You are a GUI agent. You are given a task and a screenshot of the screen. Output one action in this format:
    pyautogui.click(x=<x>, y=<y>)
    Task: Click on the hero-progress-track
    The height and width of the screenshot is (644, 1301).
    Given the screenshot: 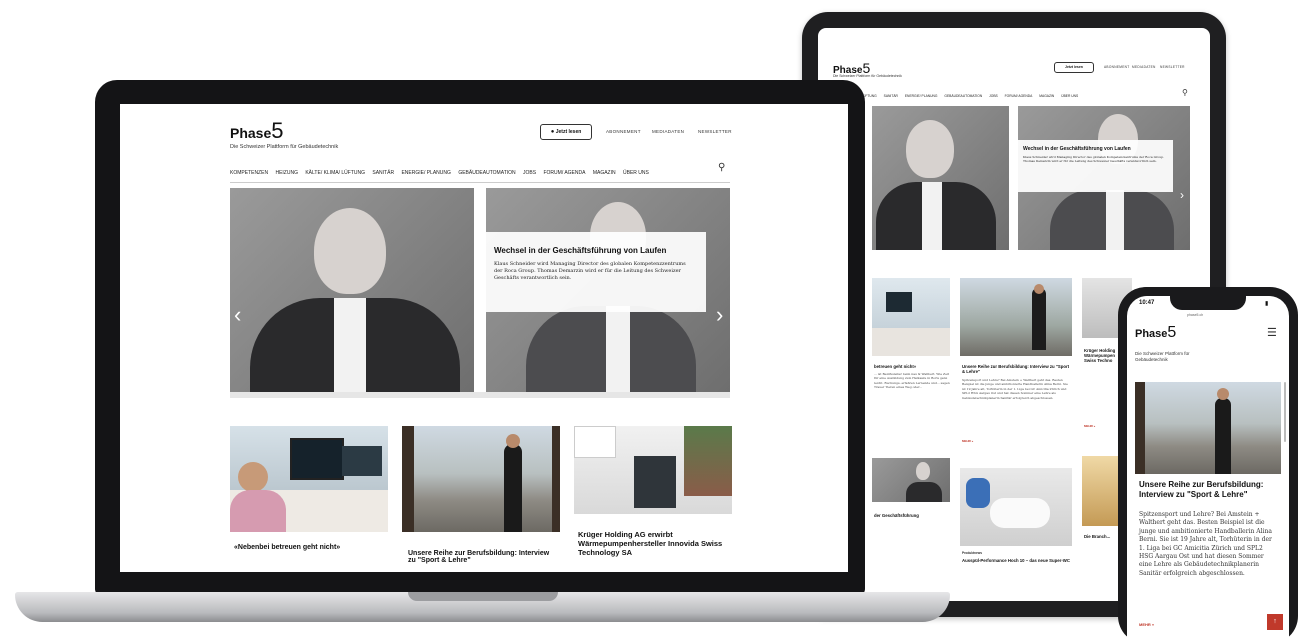 What is the action you would take?
    pyautogui.click(x=480, y=395)
    